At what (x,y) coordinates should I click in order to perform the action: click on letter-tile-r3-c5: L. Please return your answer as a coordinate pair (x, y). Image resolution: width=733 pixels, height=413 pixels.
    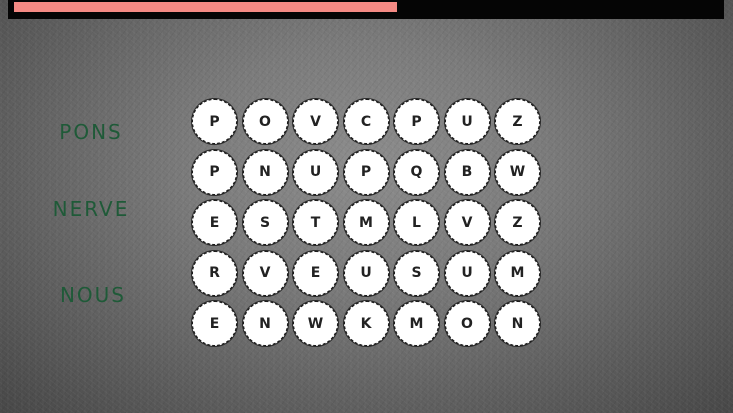
    Looking at the image, I should click on (416, 222).